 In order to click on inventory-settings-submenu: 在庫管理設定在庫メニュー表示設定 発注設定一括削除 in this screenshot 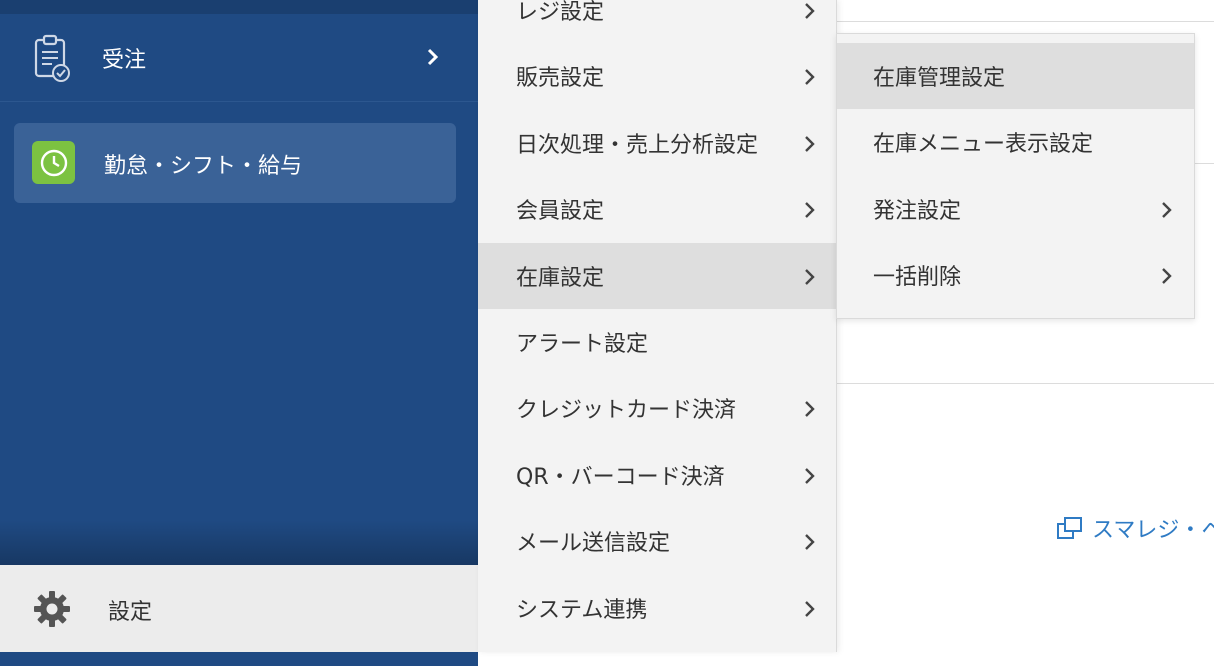, I will do `click(1015, 176)`.